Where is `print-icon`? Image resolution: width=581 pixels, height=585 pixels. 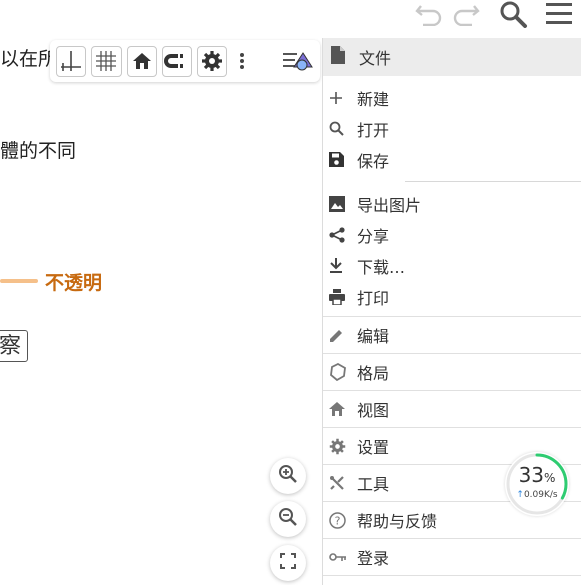
print-icon is located at coordinates (340, 296).